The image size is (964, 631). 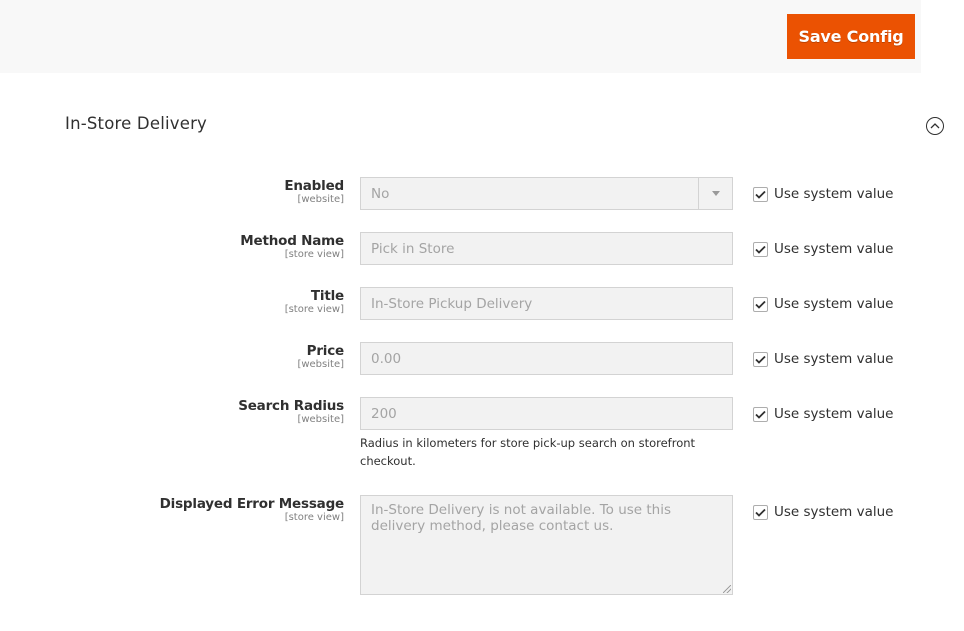 I want to click on page-actions-bar, so click(x=460, y=36).